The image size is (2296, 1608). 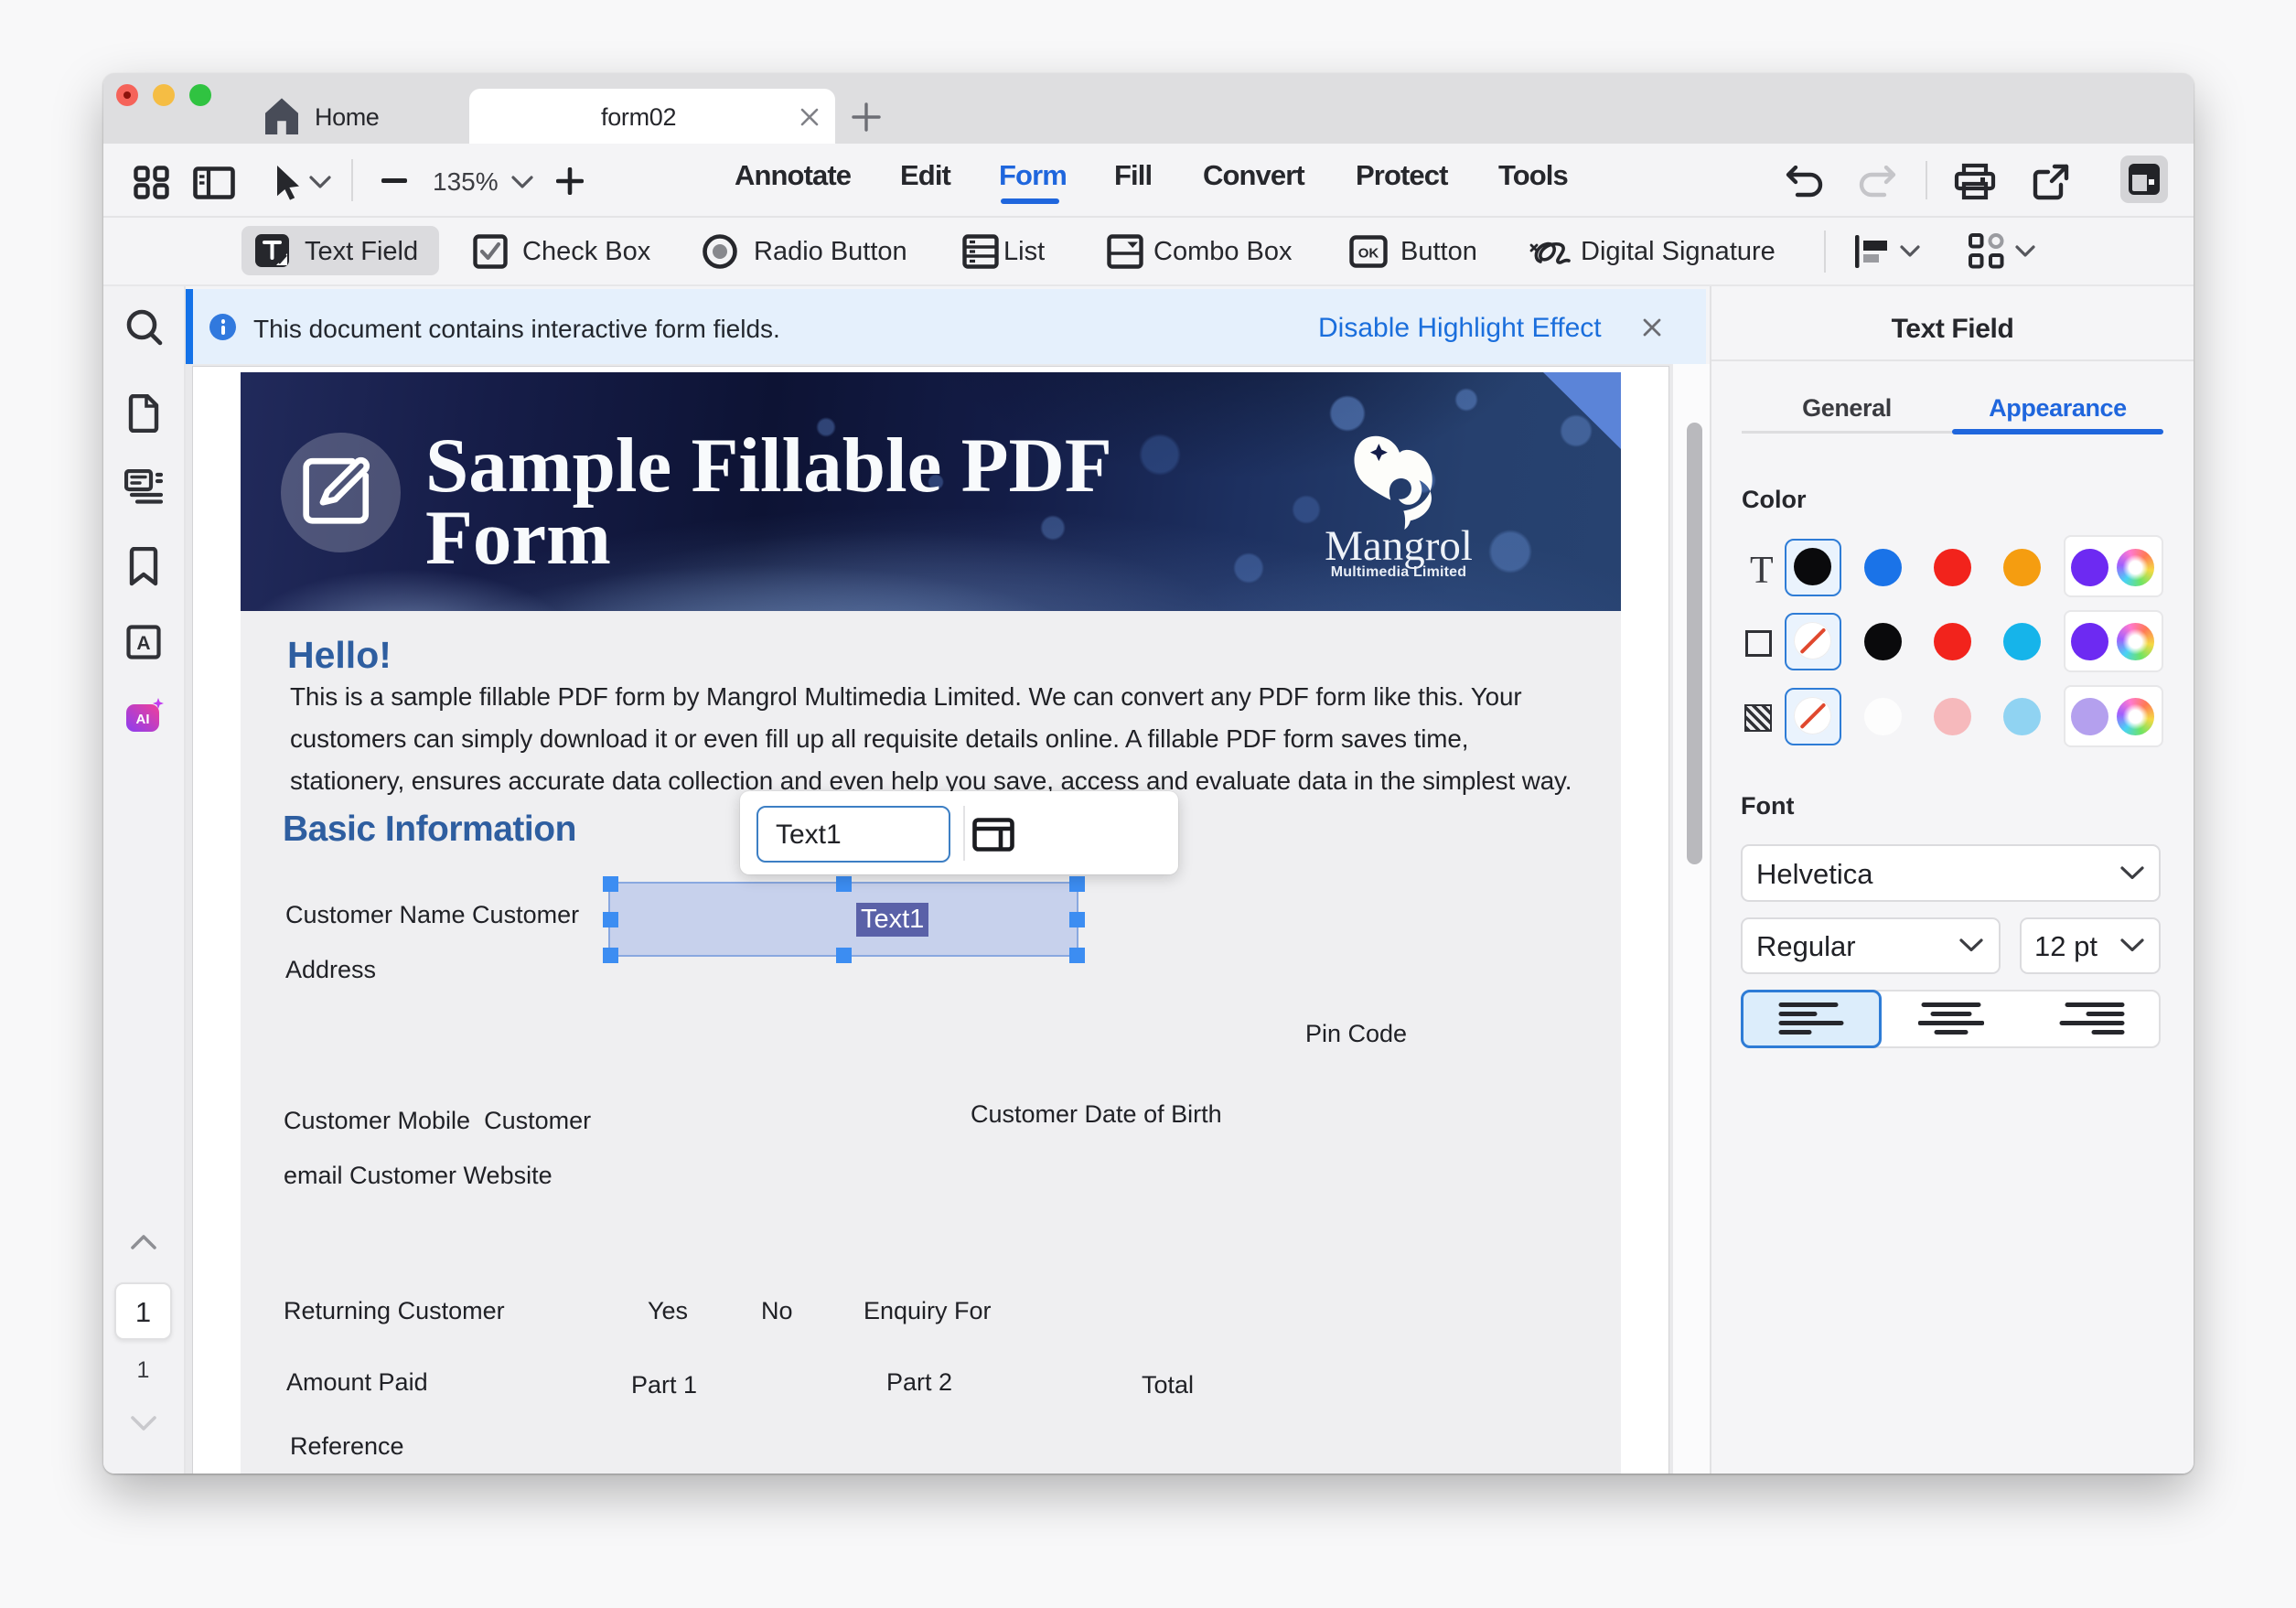 What do you see at coordinates (1368, 254) in the screenshot?
I see `svg-text: OK` at bounding box center [1368, 254].